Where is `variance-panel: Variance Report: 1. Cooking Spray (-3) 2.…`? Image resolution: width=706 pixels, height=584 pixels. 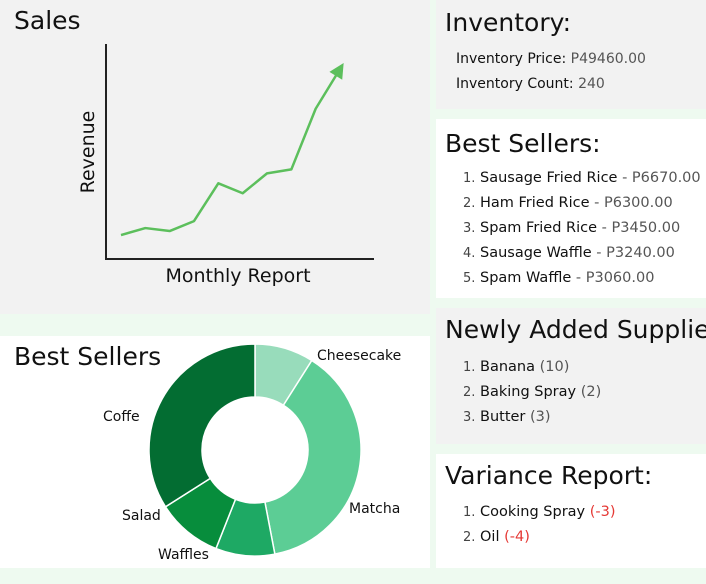 variance-panel: Variance Report: 1. Cooking Spray (-3) 2.… is located at coordinates (571, 511).